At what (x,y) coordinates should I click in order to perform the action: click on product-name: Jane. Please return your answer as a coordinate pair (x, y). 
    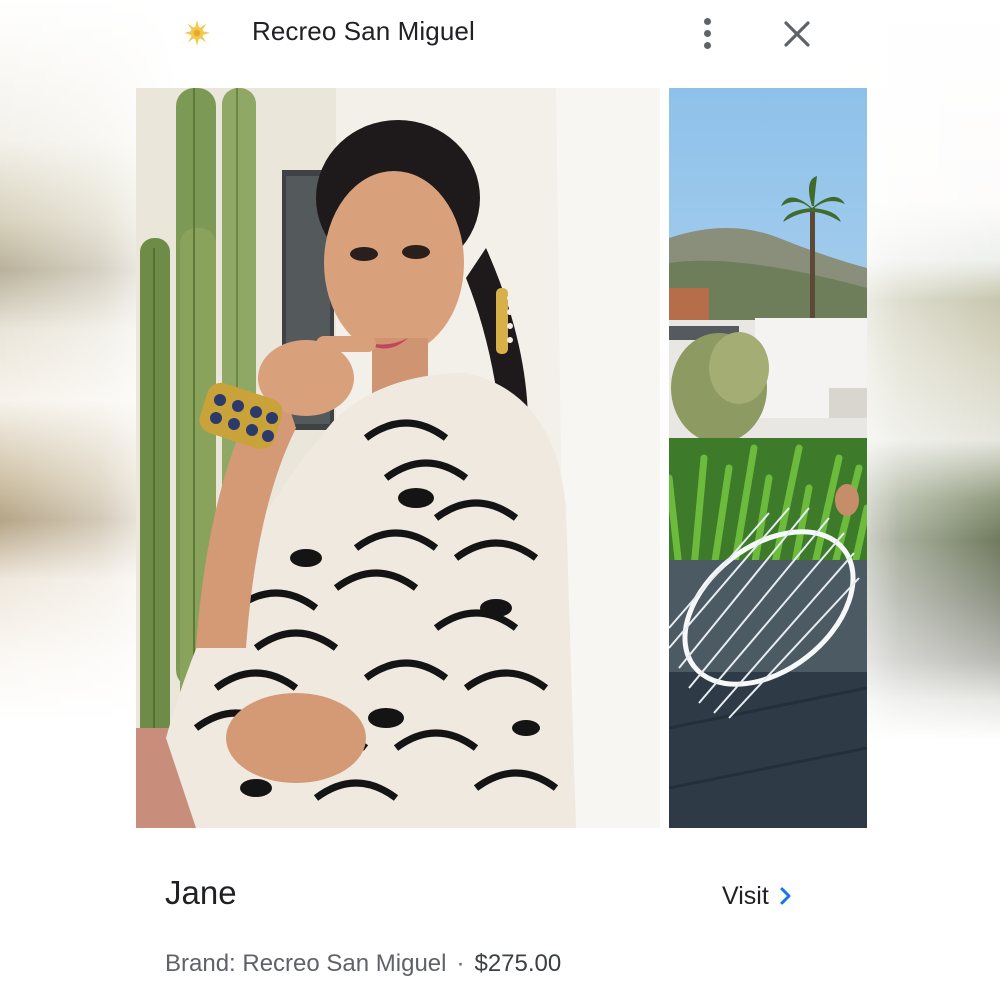
    Looking at the image, I should click on (201, 892).